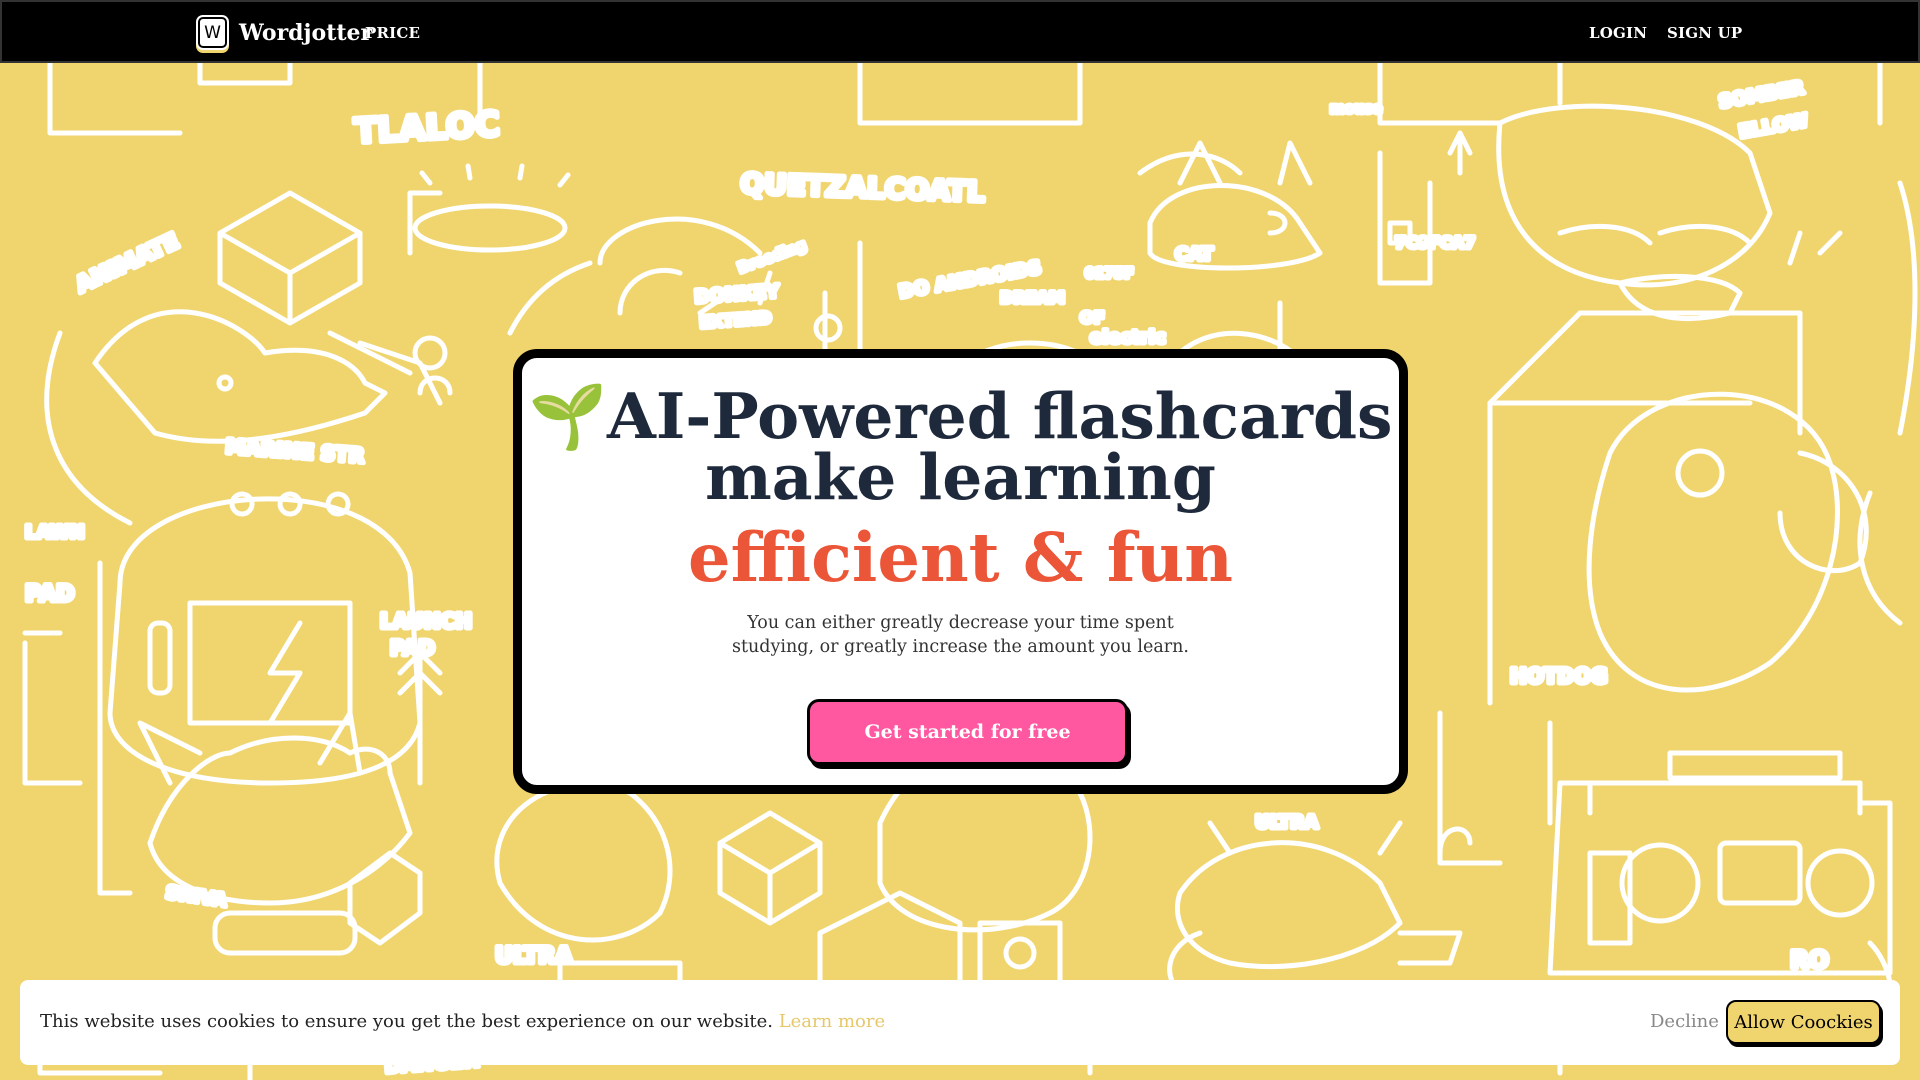 This screenshot has width=1920, height=1080. Describe the element at coordinates (1109, 274) in the screenshot. I see `svg-text: 0175F` at that location.